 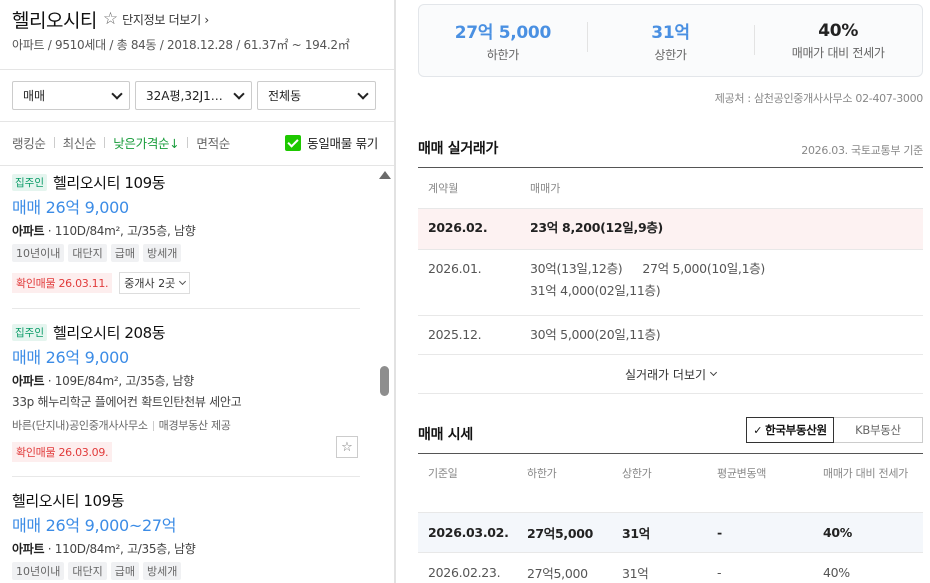 I want to click on filter-bar: 매매 32A평,32J1… 전체동, so click(x=194, y=95).